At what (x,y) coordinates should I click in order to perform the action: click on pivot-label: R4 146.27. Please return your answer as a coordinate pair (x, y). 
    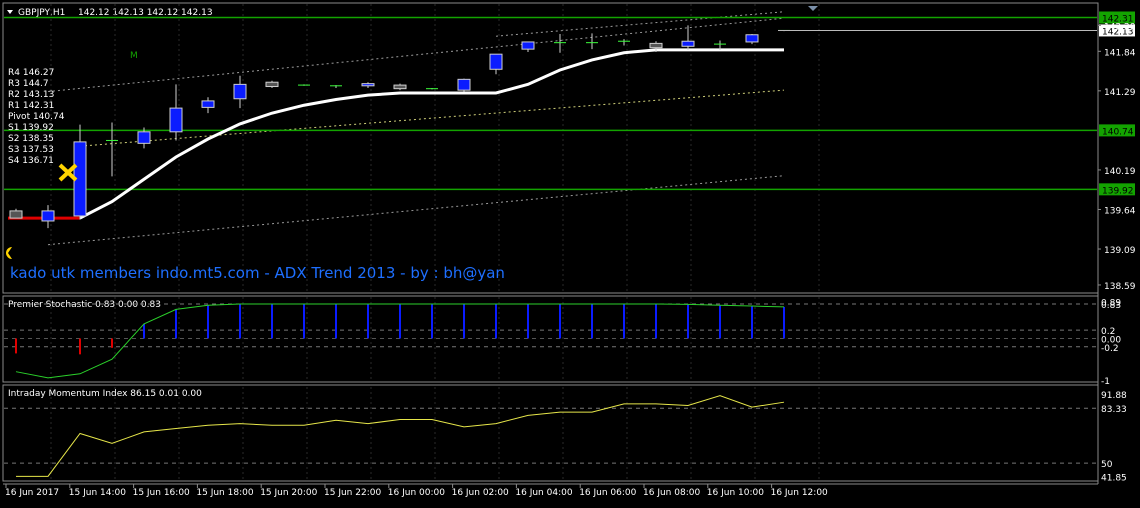
    Looking at the image, I should click on (31, 73).